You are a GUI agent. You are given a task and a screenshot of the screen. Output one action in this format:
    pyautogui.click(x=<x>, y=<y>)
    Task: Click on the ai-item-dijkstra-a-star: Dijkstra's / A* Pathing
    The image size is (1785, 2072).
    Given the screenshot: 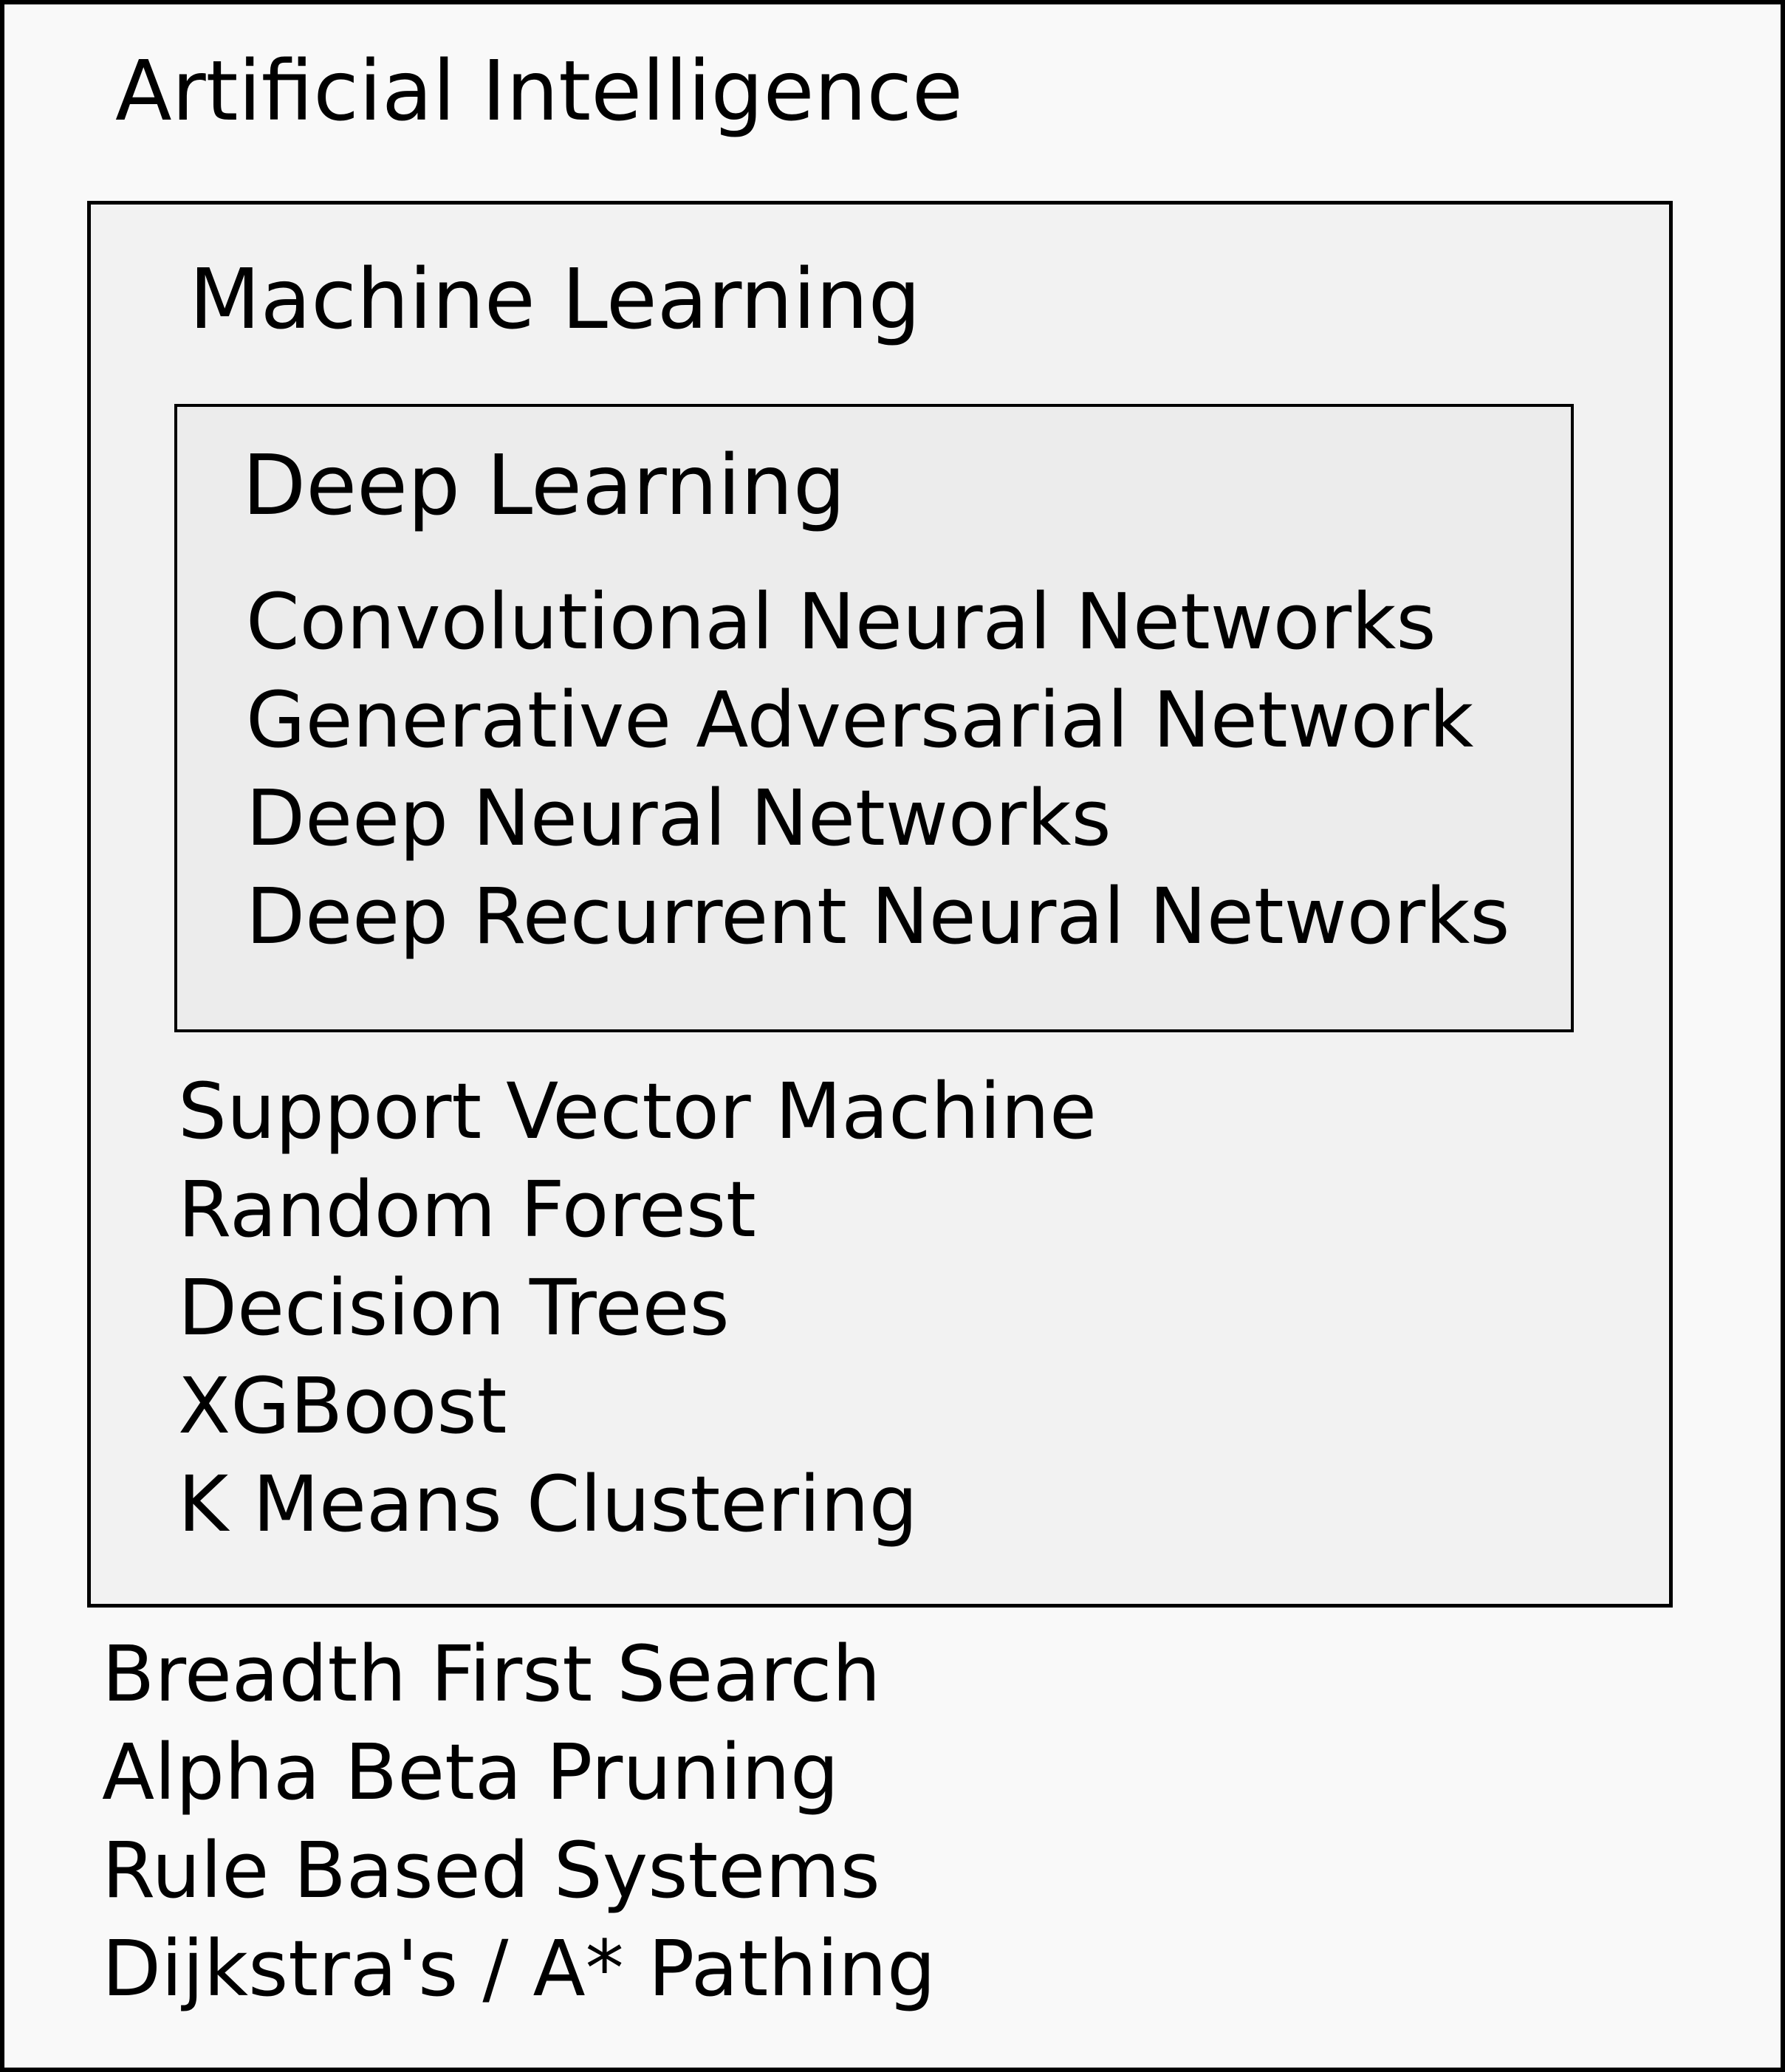 What is the action you would take?
    pyautogui.click(x=519, y=1969)
    